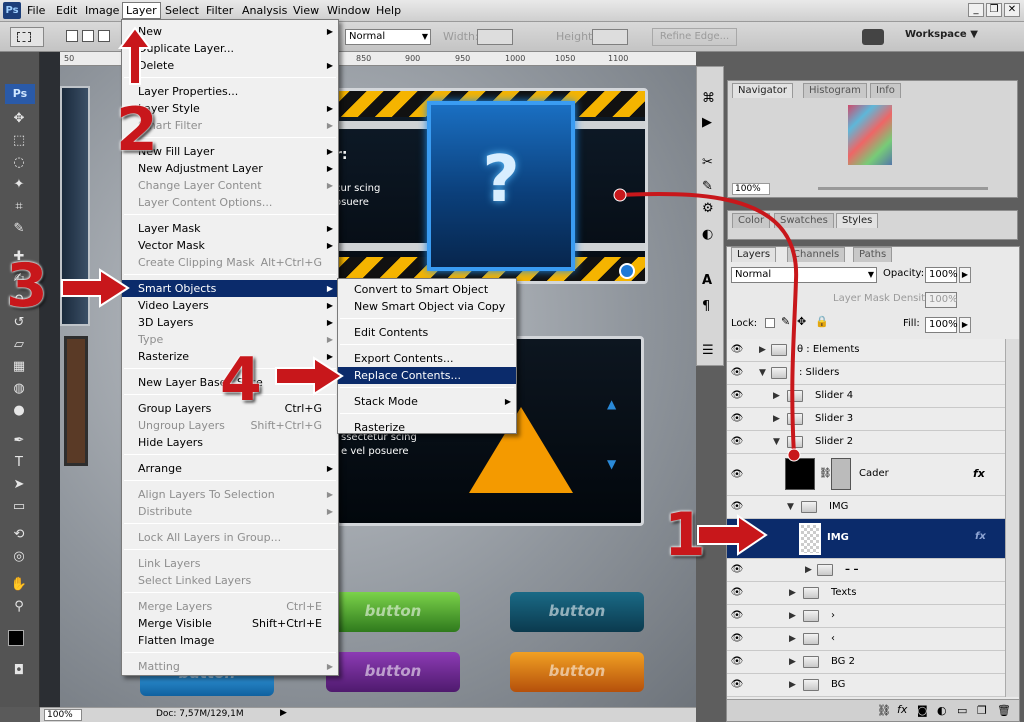 This screenshot has width=1024, height=722. What do you see at coordinates (866, 639) in the screenshot?
I see `layer-row: 👁 ▶ ‹` at bounding box center [866, 639].